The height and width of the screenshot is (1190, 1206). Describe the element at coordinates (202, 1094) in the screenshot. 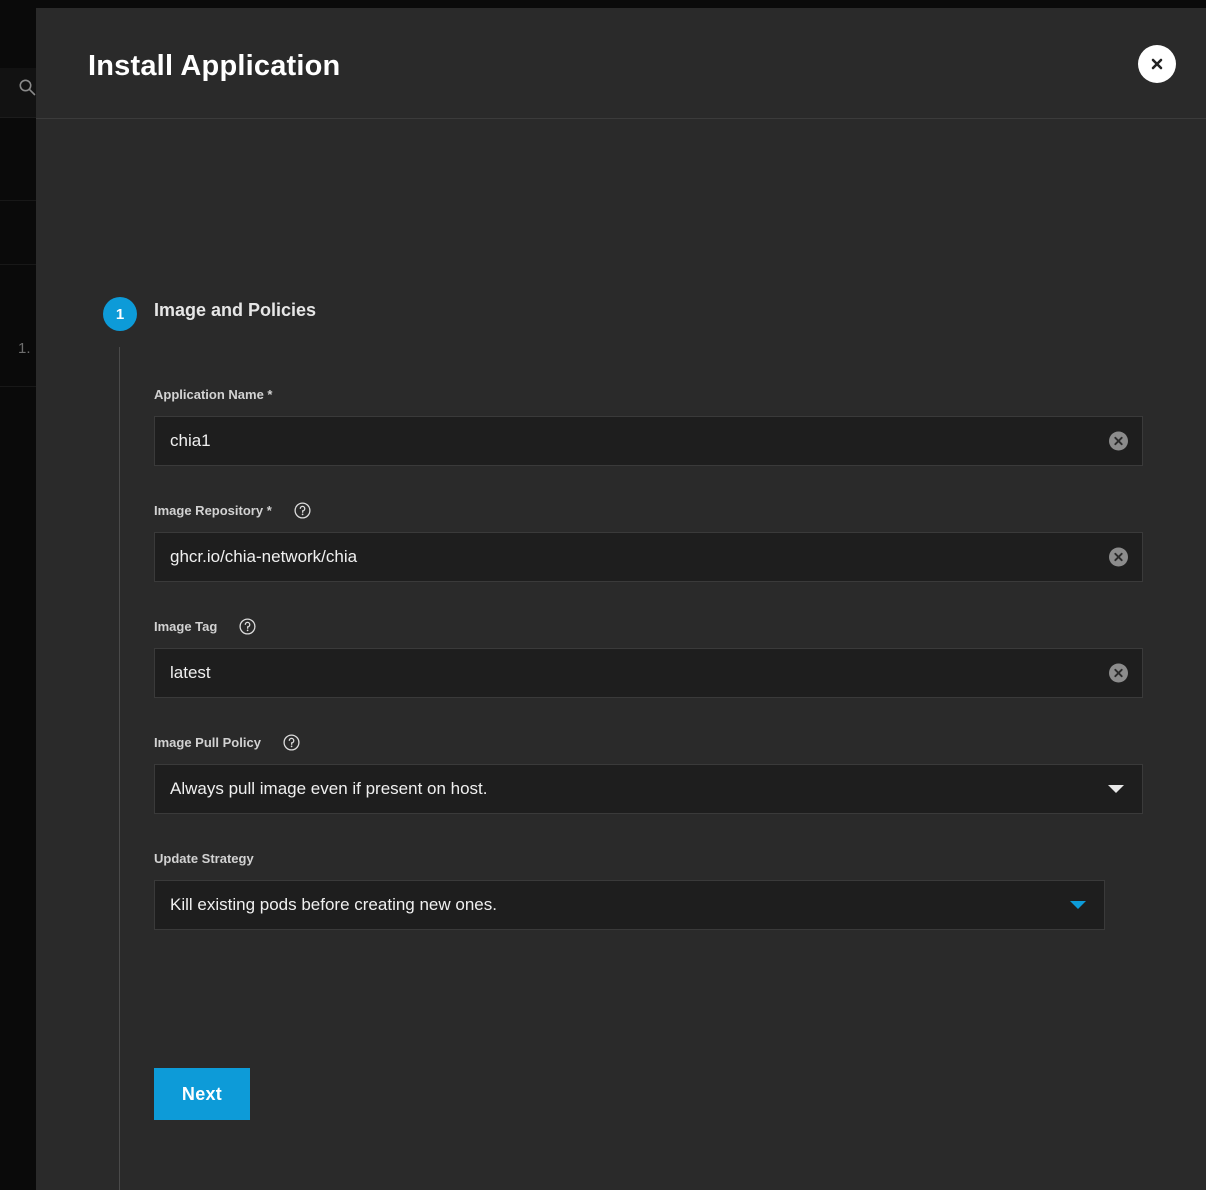

I see `next-button: Next` at that location.